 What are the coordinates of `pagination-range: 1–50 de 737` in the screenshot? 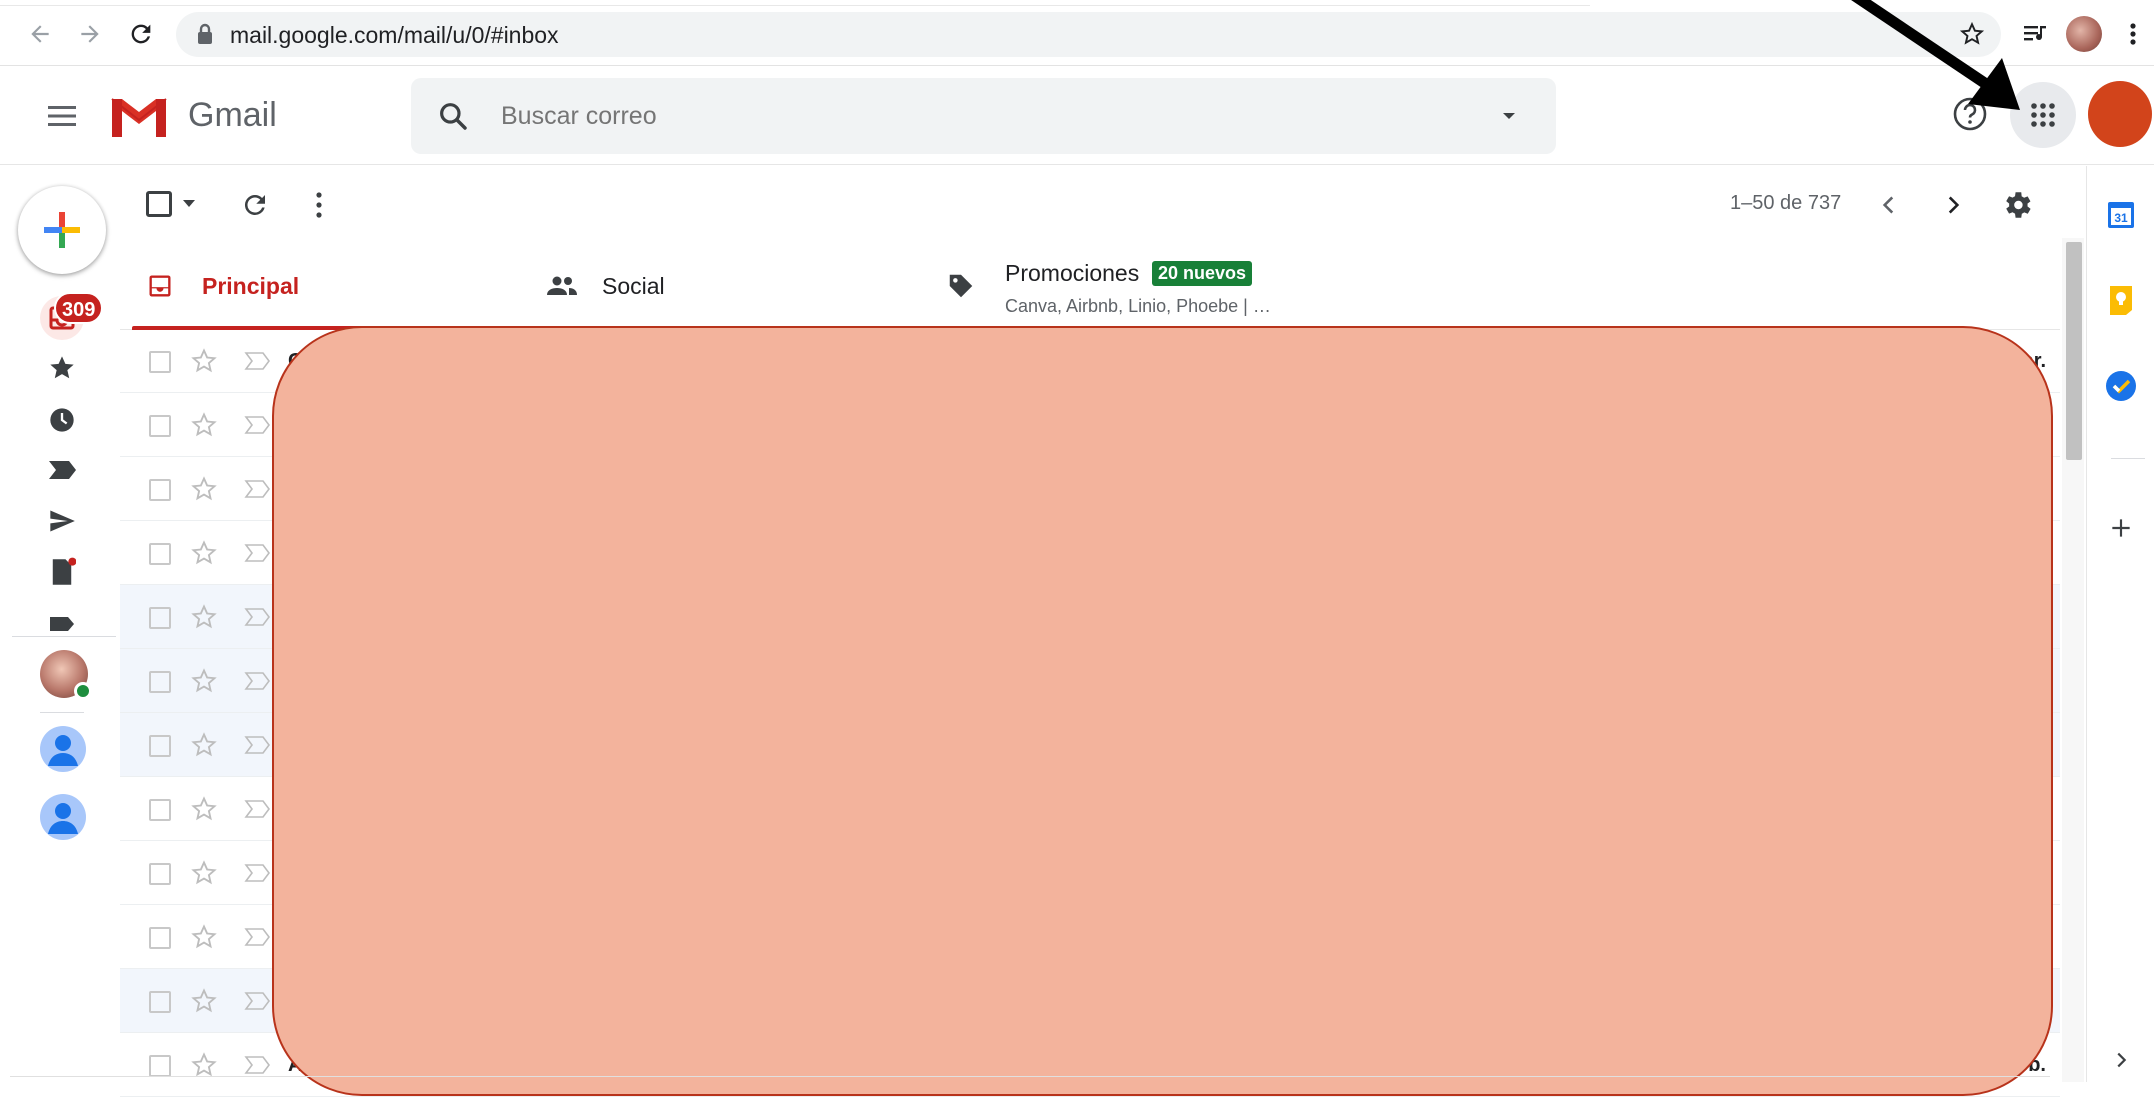 It's located at (1786, 203).